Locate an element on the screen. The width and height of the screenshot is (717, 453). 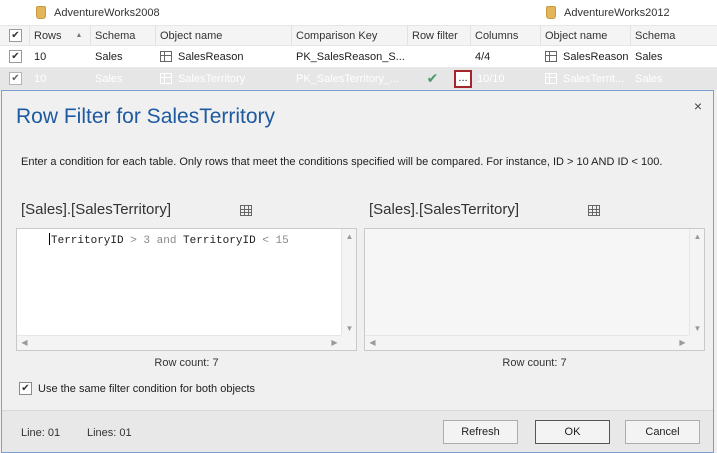
line-indicator: Line: 01 is located at coordinates (41, 433).